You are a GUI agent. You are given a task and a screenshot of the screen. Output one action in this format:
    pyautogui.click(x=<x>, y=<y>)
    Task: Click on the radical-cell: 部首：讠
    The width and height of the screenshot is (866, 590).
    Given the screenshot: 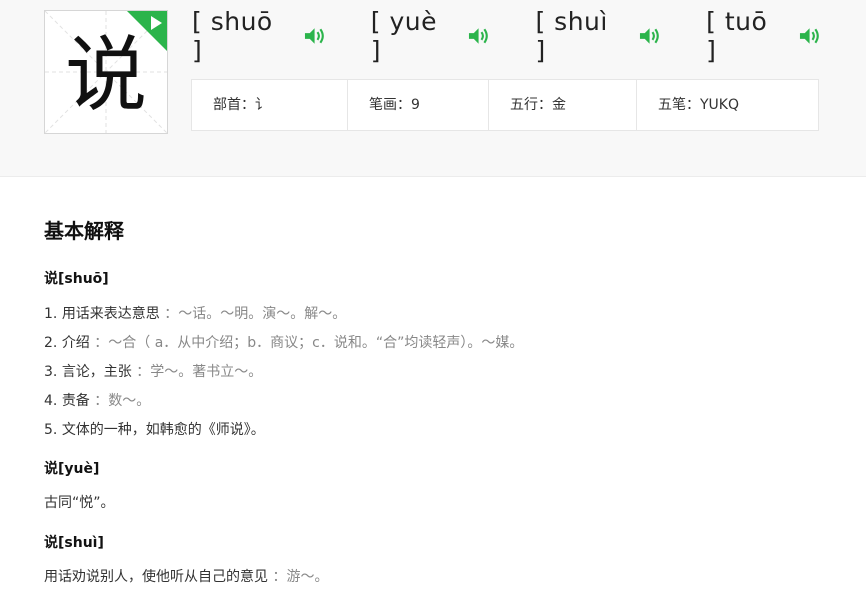 What is the action you would take?
    pyautogui.click(x=270, y=105)
    